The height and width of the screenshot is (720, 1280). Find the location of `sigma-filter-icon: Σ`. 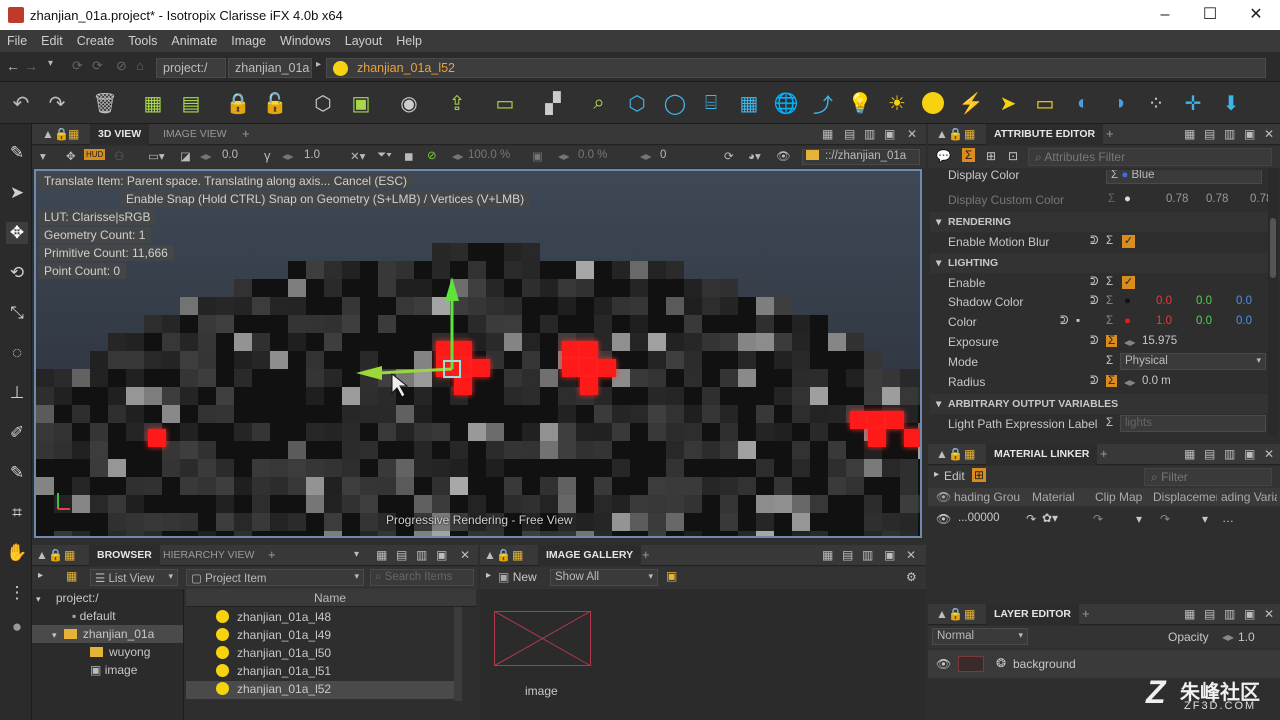

sigma-filter-icon: Σ is located at coordinates (969, 155).